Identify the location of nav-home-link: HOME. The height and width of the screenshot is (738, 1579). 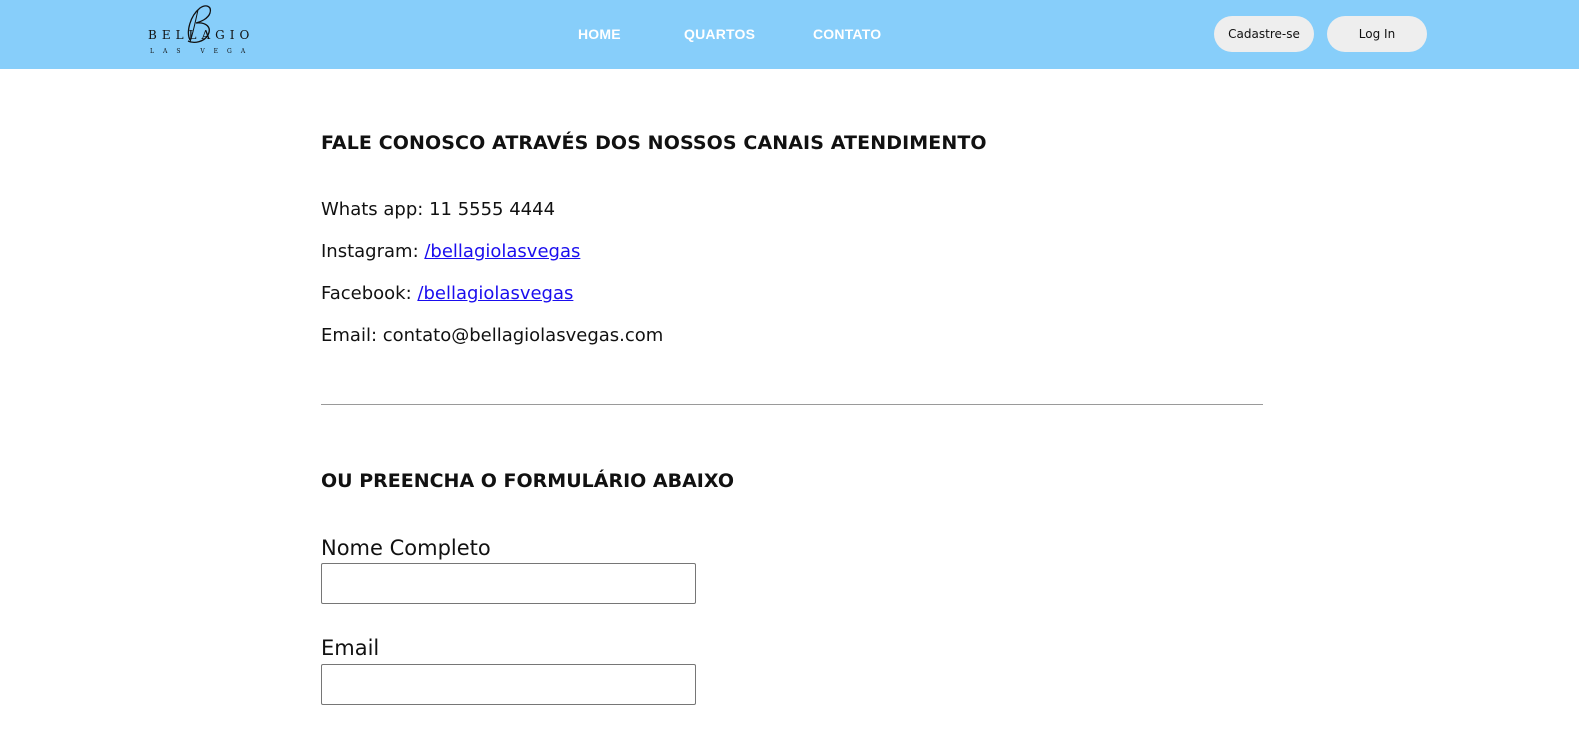
(599, 34).